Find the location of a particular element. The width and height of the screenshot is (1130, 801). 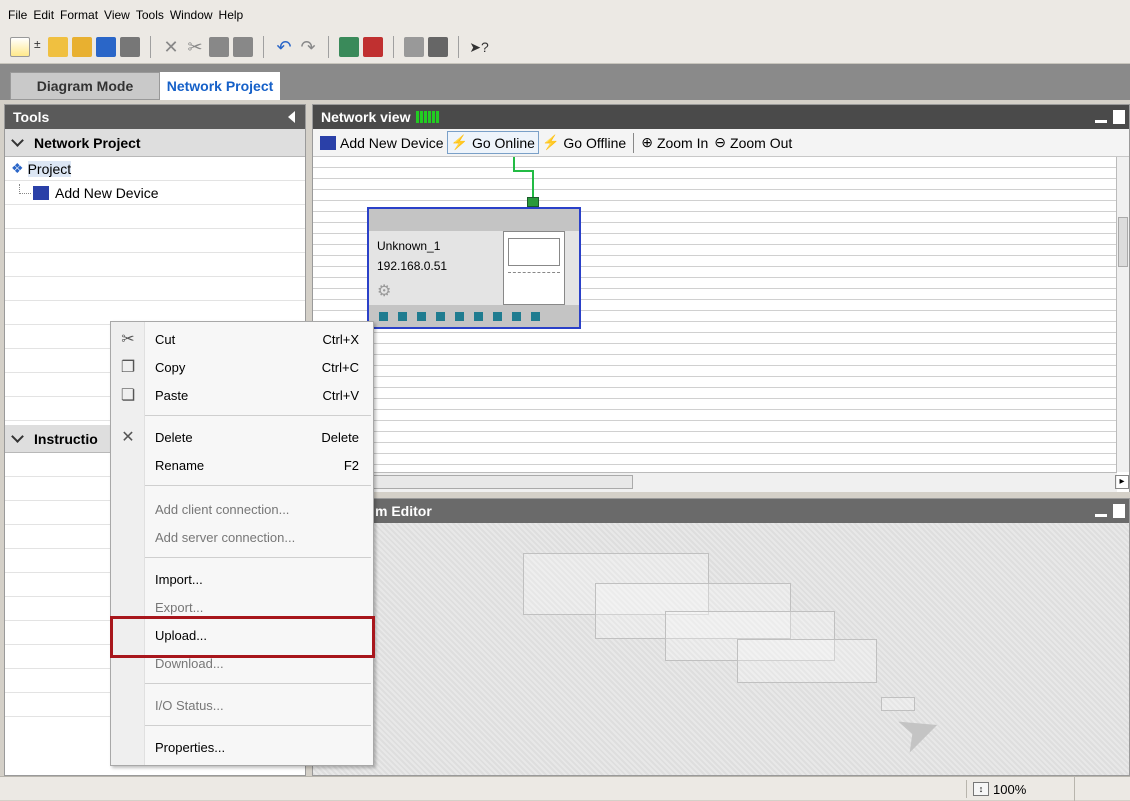

go-online-label: Go Online is located at coordinates (503, 142).